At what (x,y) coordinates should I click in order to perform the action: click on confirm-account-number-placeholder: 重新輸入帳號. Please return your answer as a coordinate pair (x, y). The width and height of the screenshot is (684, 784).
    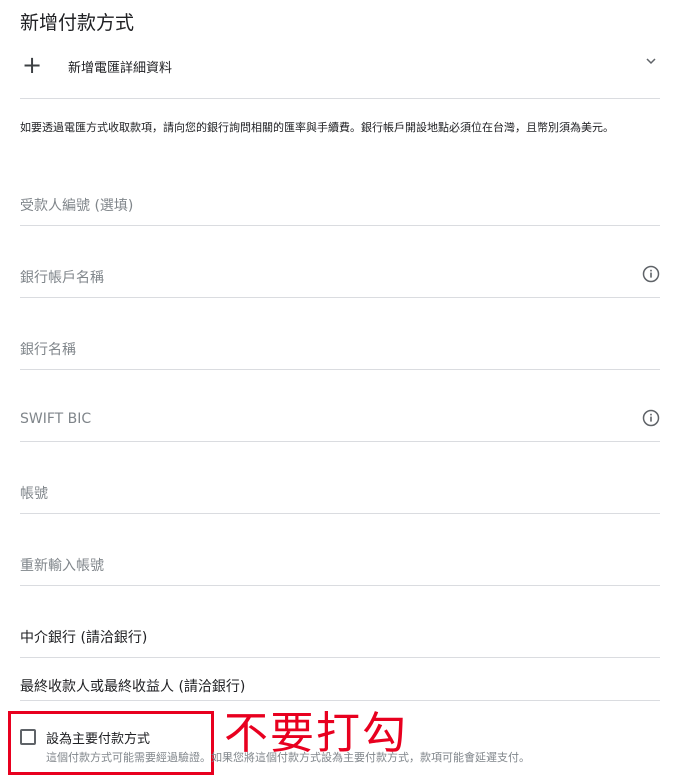
    Looking at the image, I should click on (62, 566).